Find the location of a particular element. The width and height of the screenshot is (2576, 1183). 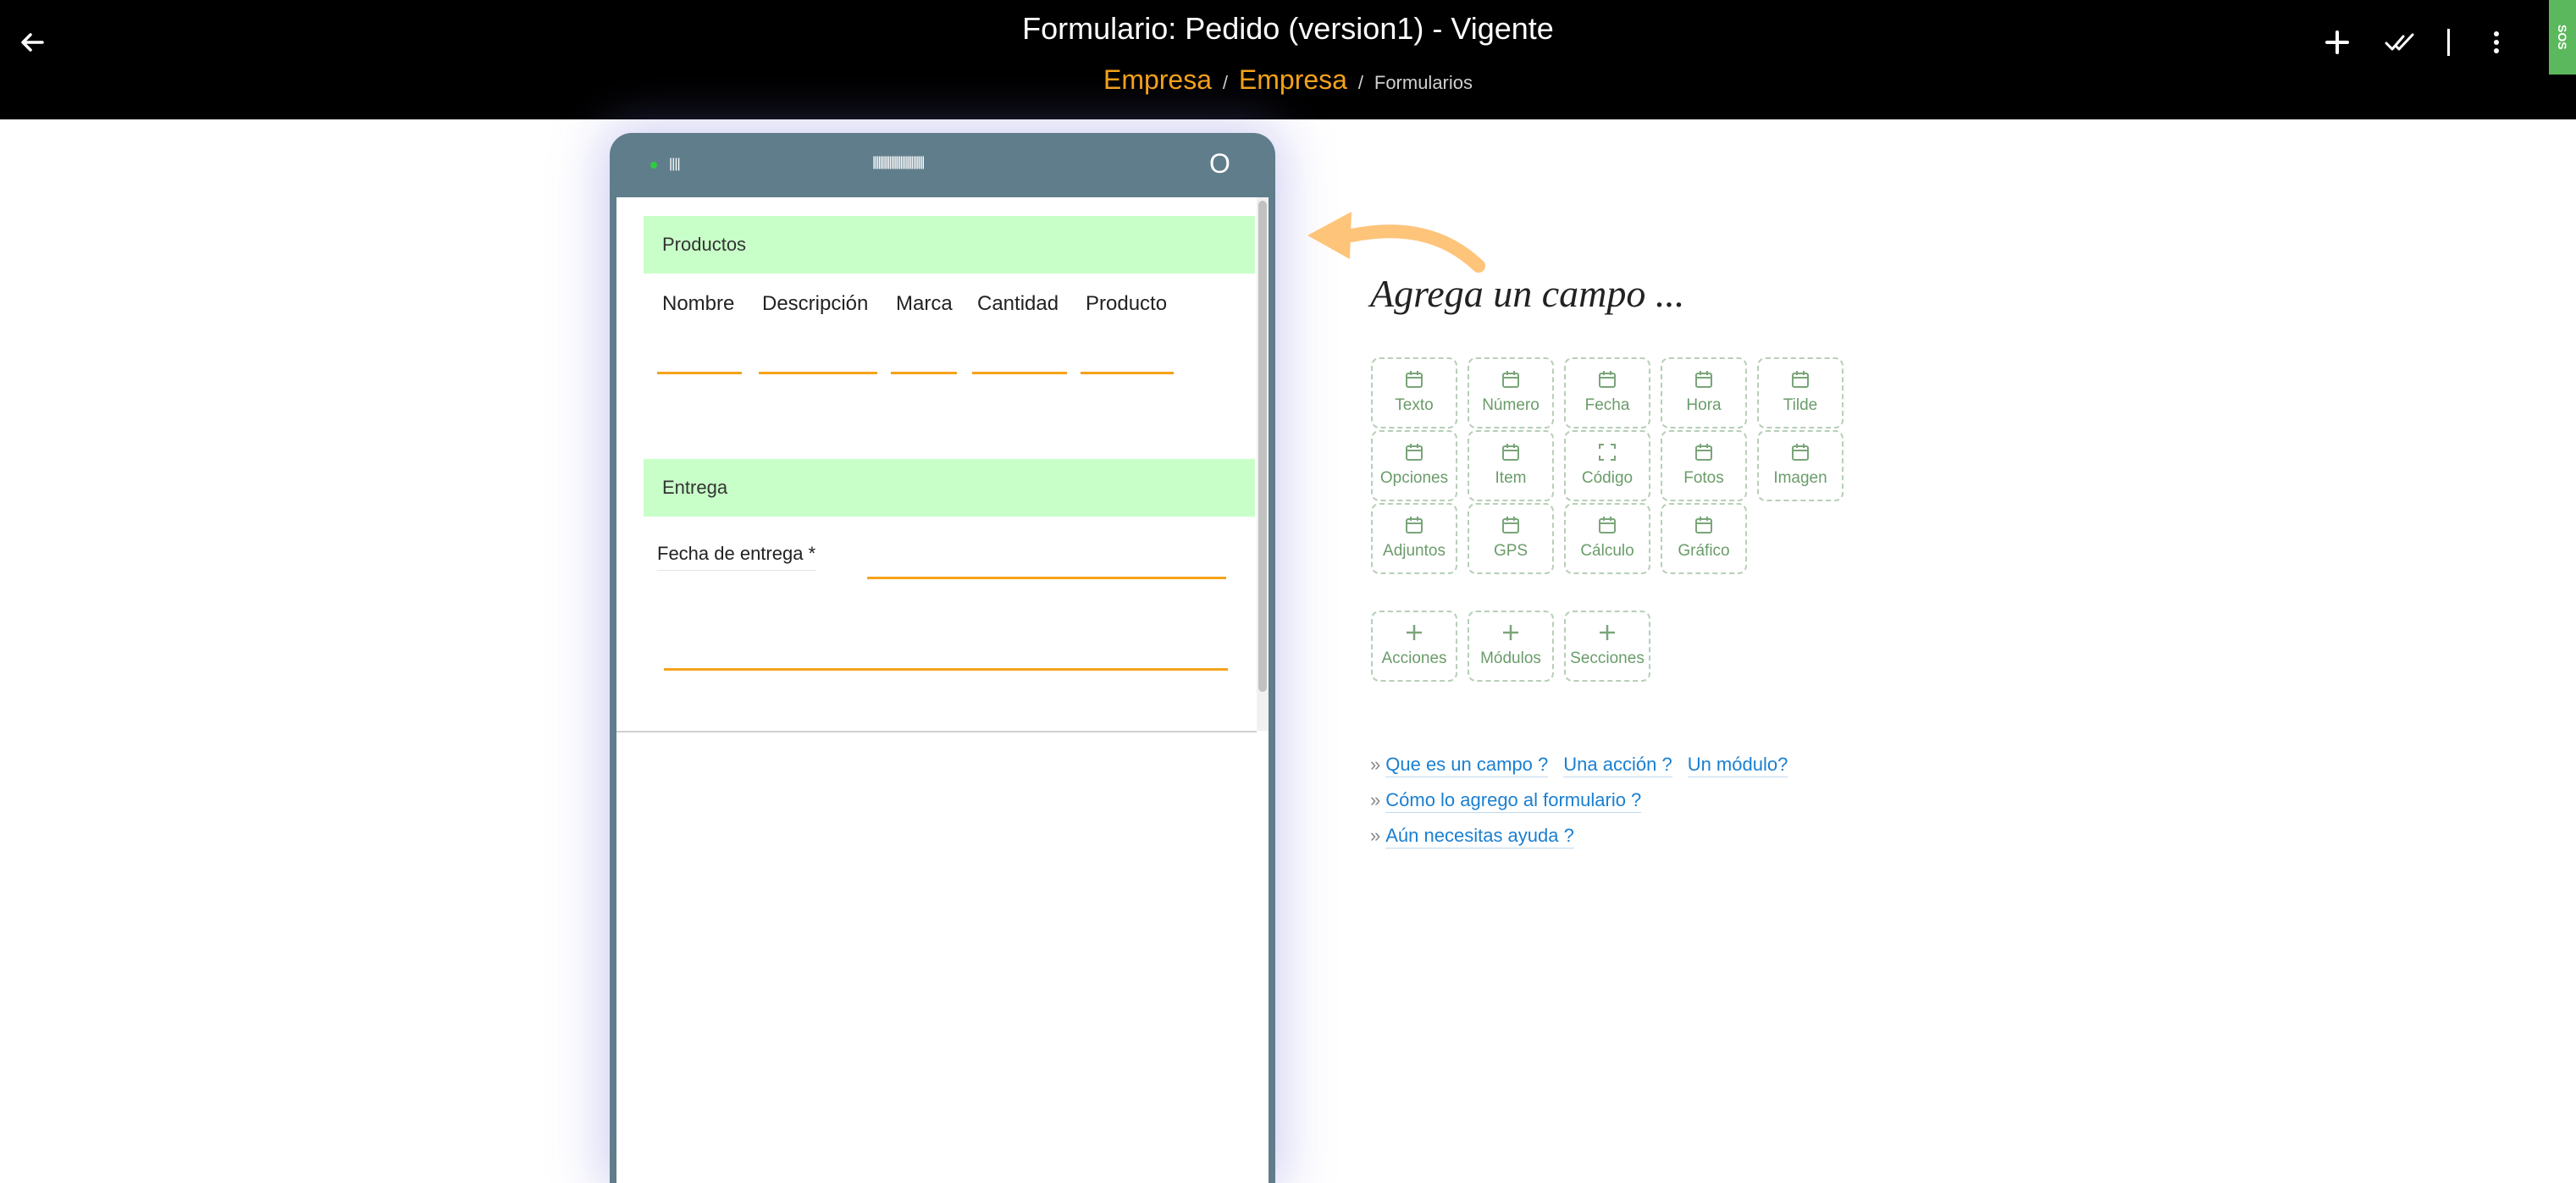

status-dot-icon is located at coordinates (653, 165).